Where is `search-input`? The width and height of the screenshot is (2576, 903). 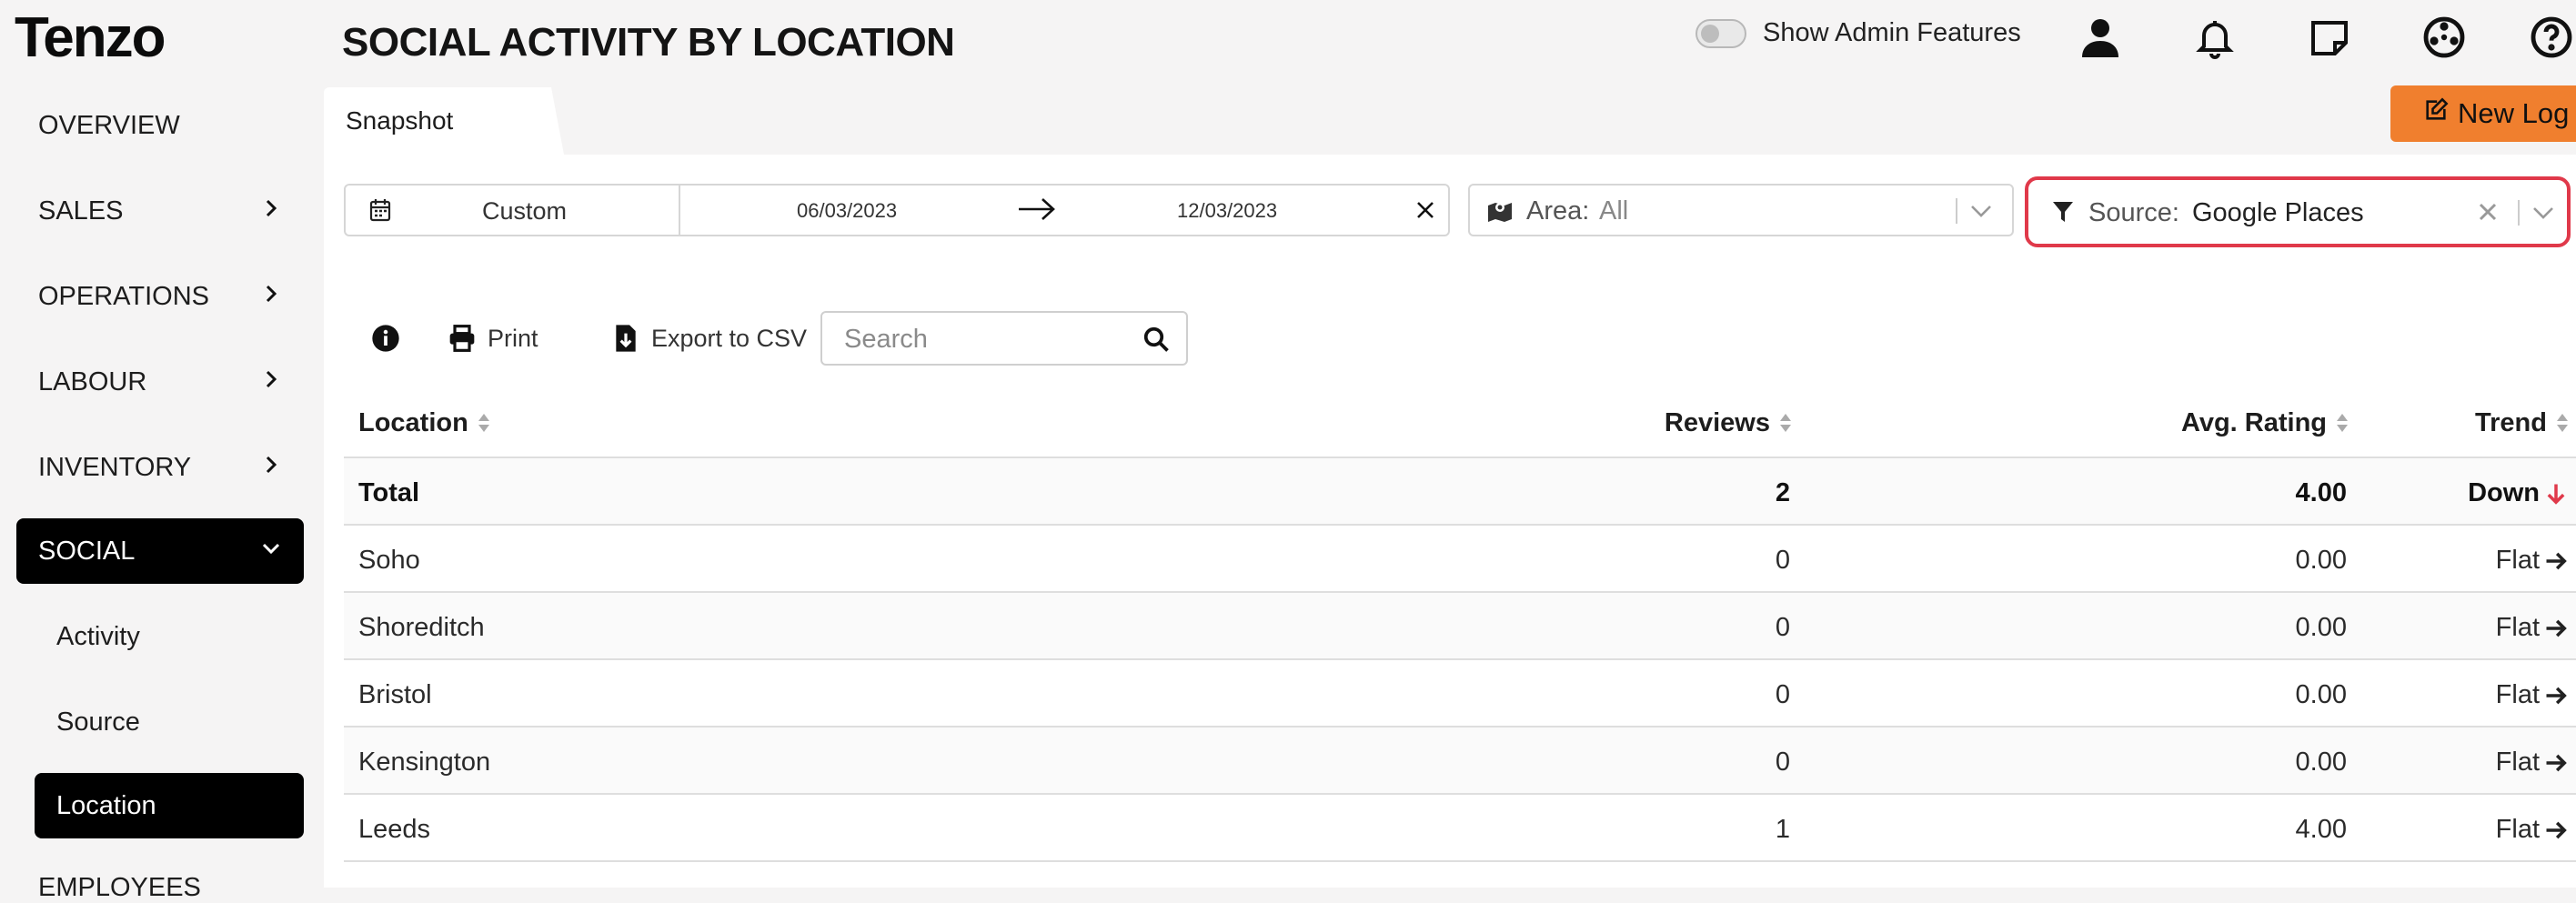 search-input is located at coordinates (980, 339).